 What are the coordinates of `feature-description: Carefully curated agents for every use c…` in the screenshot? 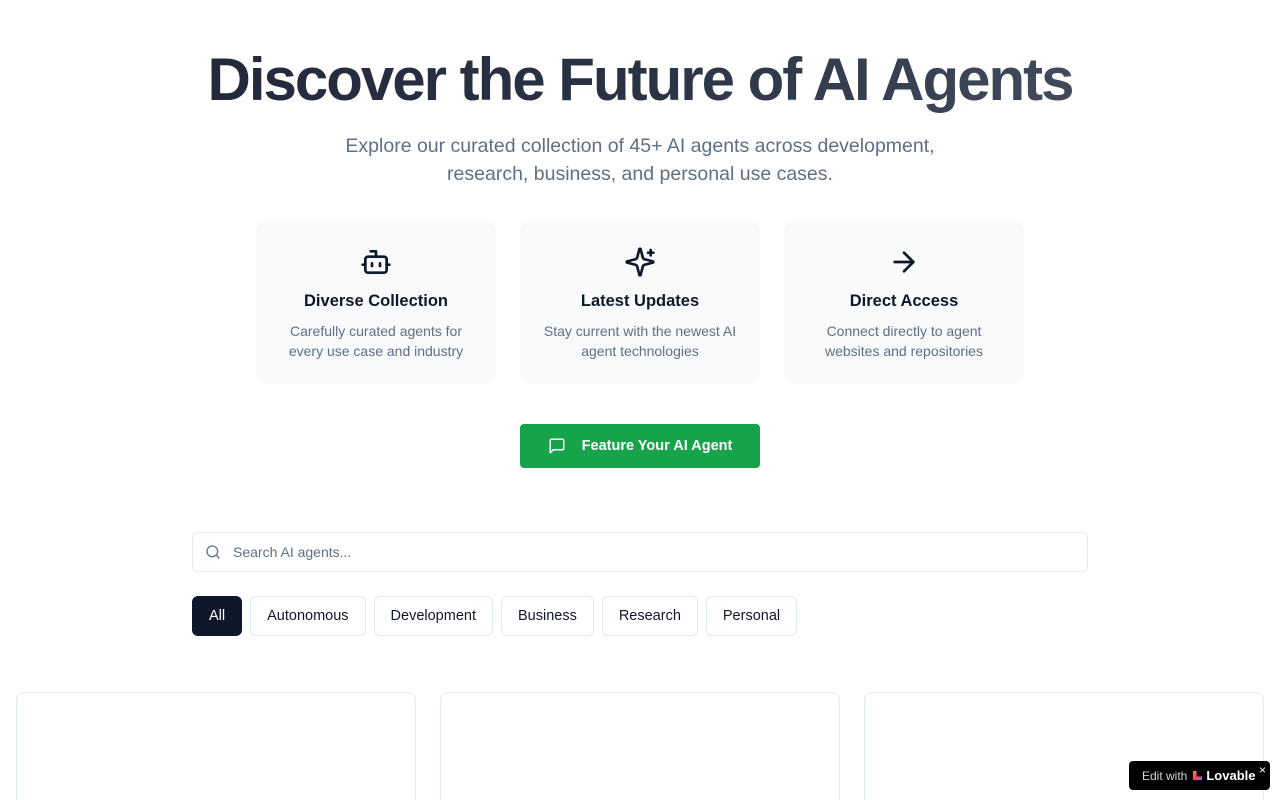 It's located at (376, 341).